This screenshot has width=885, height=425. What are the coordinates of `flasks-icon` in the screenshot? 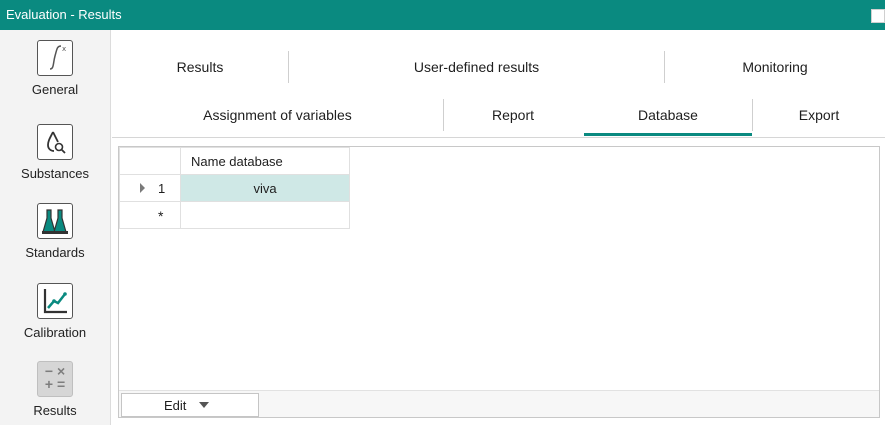 It's located at (55, 221).